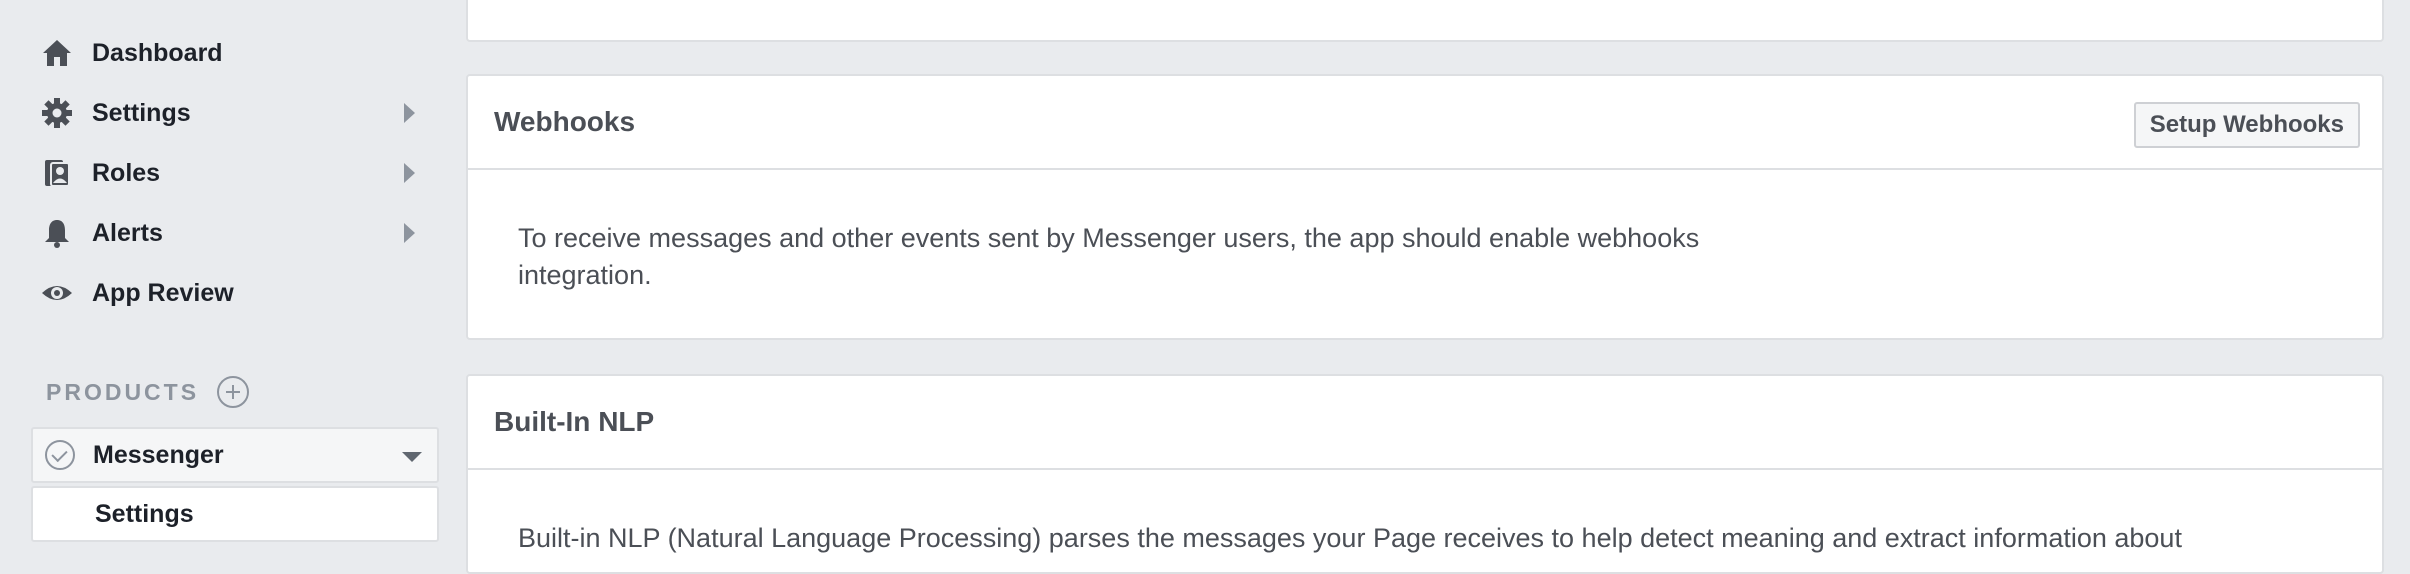 The image size is (2410, 574). What do you see at coordinates (57, 53) in the screenshot?
I see `home-icon` at bounding box center [57, 53].